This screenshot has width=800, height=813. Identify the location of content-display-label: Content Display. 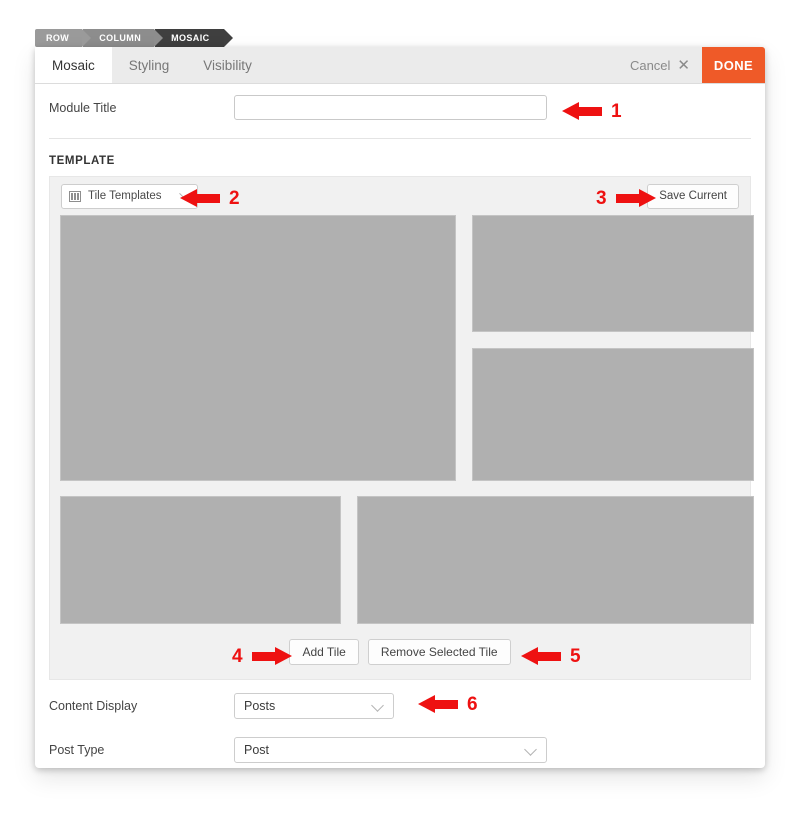
(93, 706).